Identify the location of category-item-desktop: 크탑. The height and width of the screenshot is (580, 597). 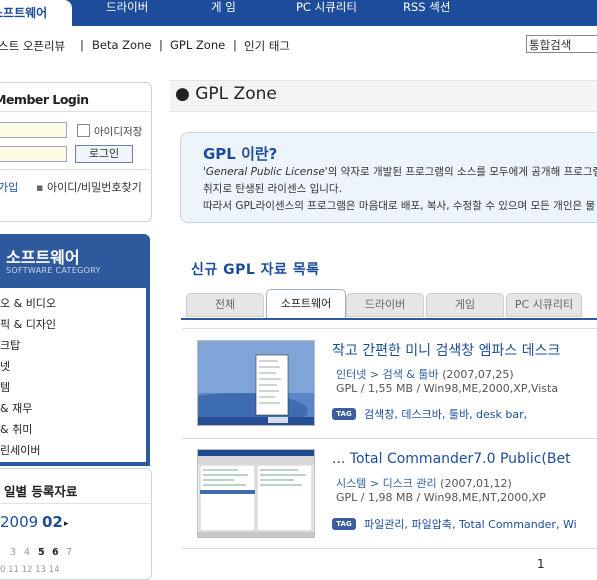
(10, 345).